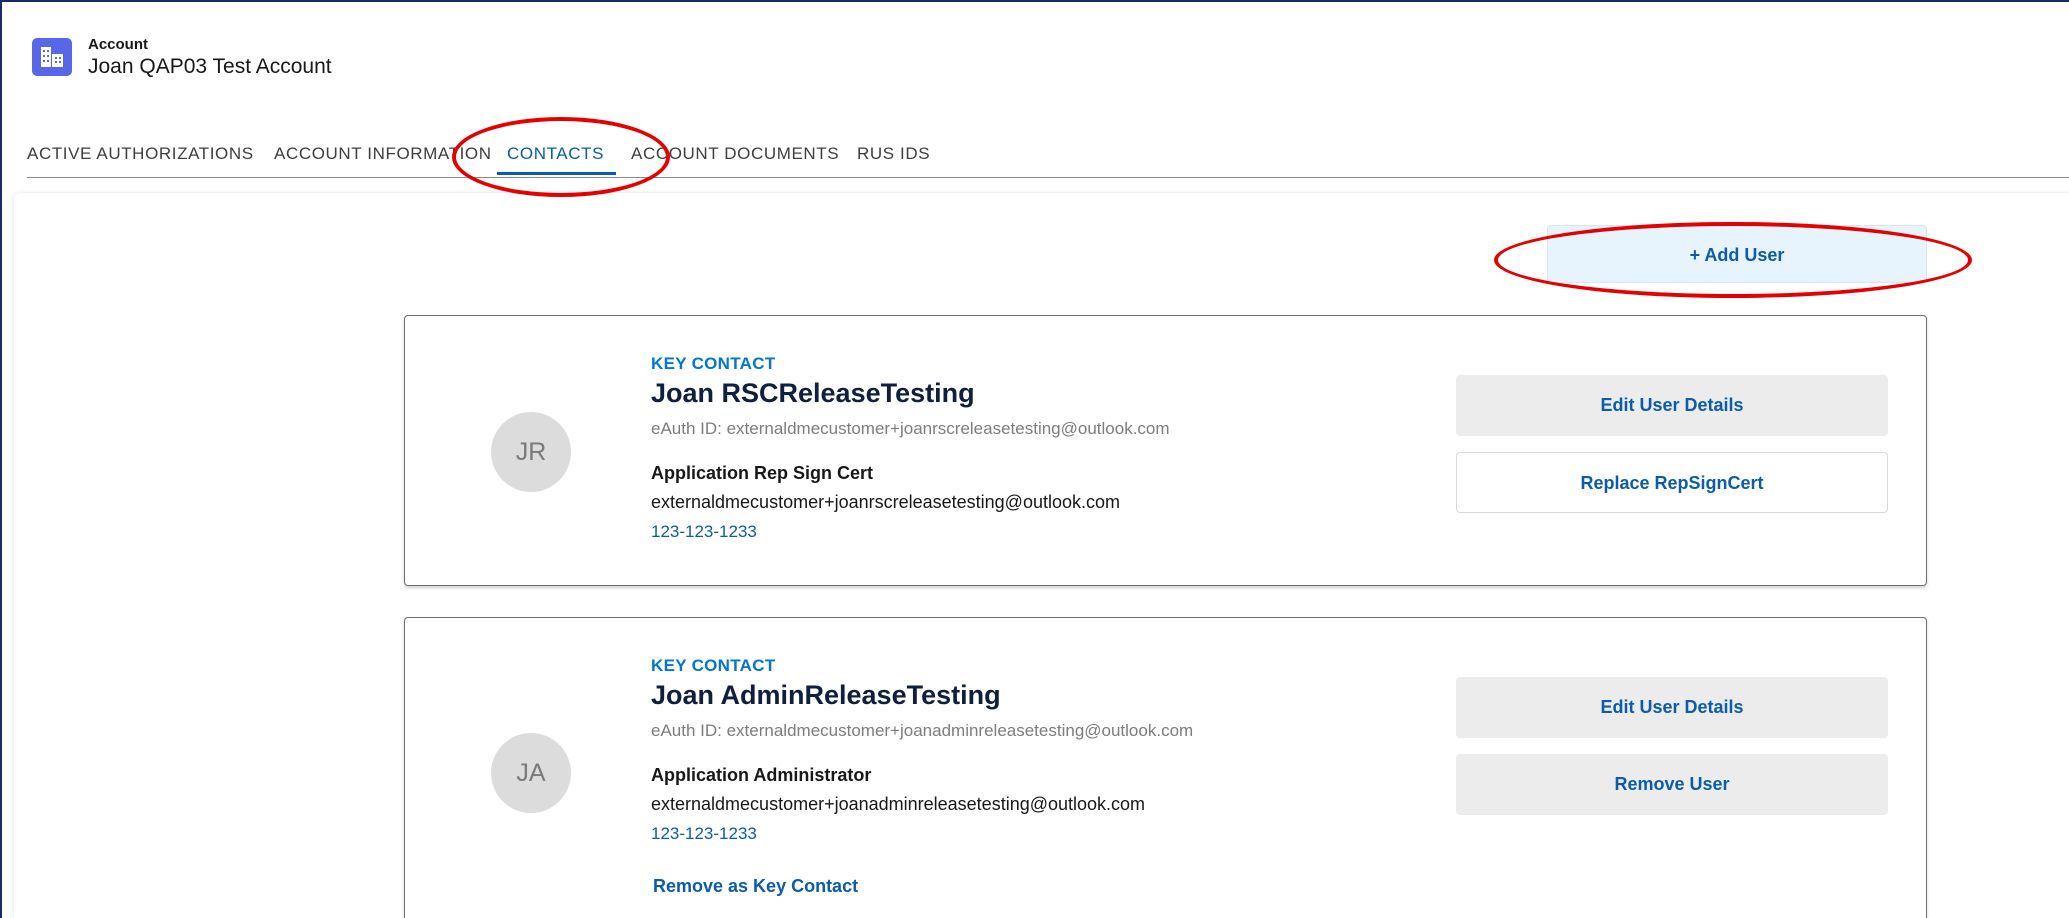  Describe the element at coordinates (52, 57) in the screenshot. I see `building-icon` at that location.